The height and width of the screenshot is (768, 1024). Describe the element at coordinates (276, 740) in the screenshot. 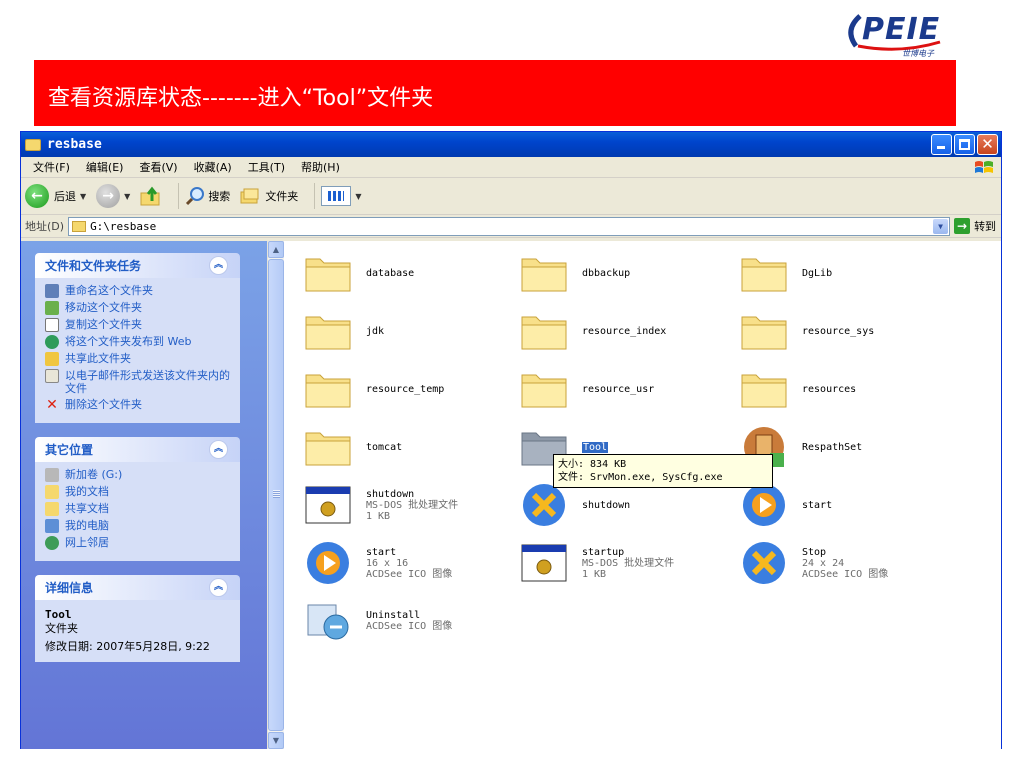

I see `scroll-down-icon: ▼` at that location.